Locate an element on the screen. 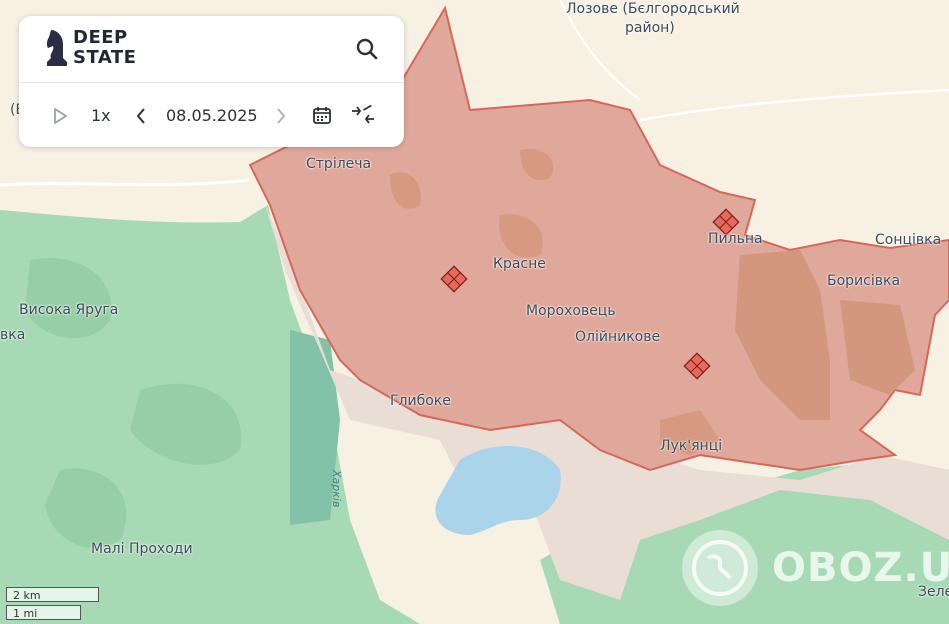 This screenshot has width=949, height=624. place-label: Глибоке is located at coordinates (420, 401).